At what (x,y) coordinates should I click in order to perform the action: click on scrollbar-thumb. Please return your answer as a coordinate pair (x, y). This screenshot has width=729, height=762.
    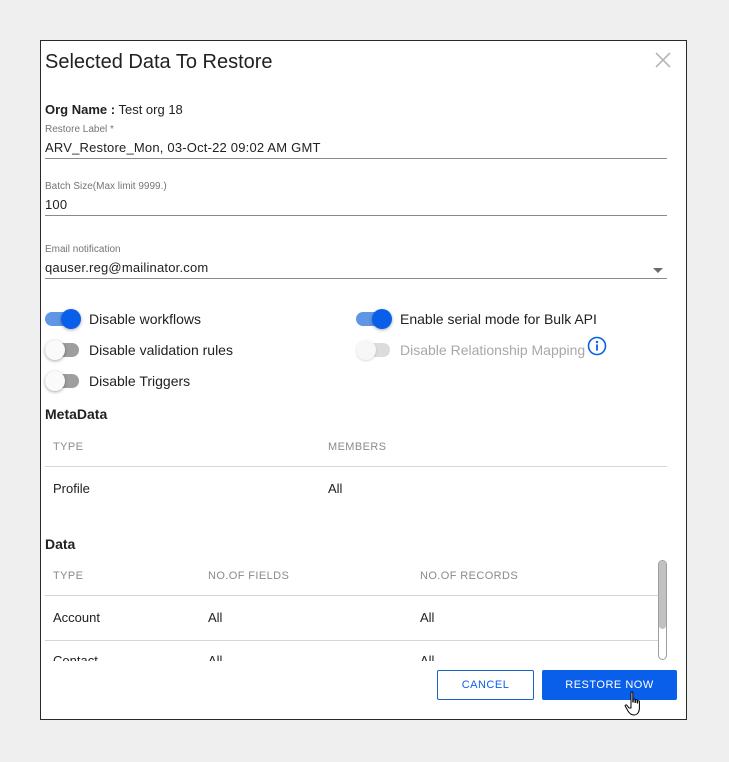
    Looking at the image, I should click on (662, 595).